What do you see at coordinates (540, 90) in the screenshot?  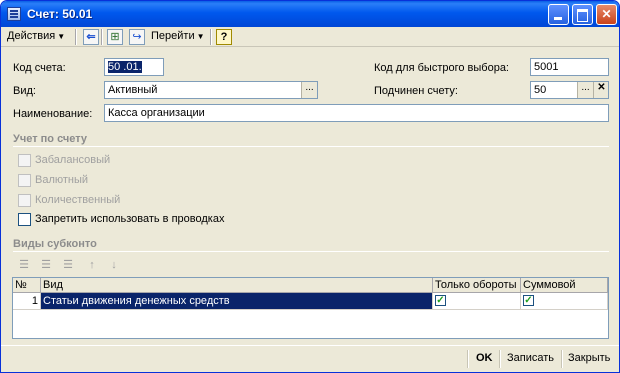 I see `parent-value: 50` at bounding box center [540, 90].